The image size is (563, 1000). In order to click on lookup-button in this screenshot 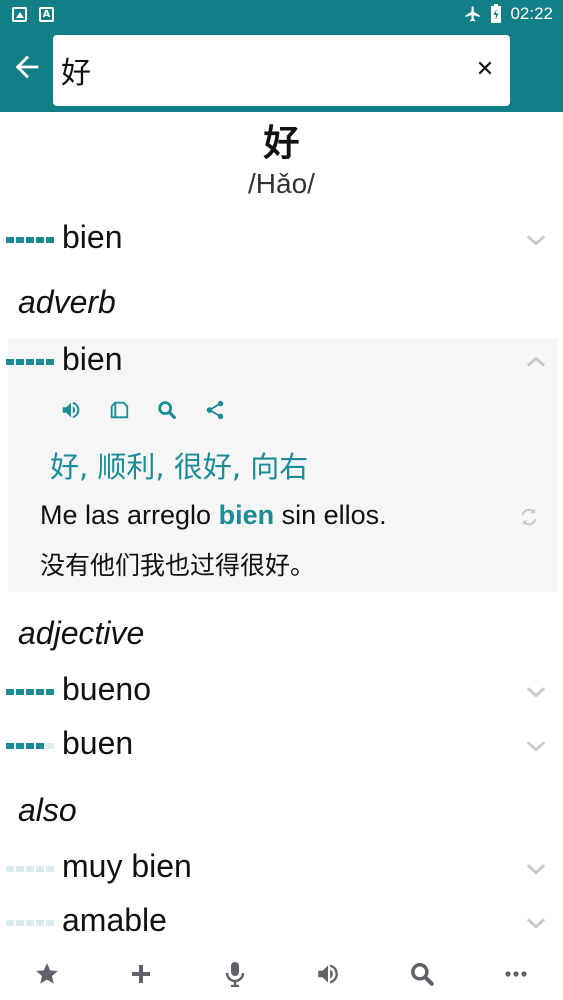, I will do `click(167, 410)`.